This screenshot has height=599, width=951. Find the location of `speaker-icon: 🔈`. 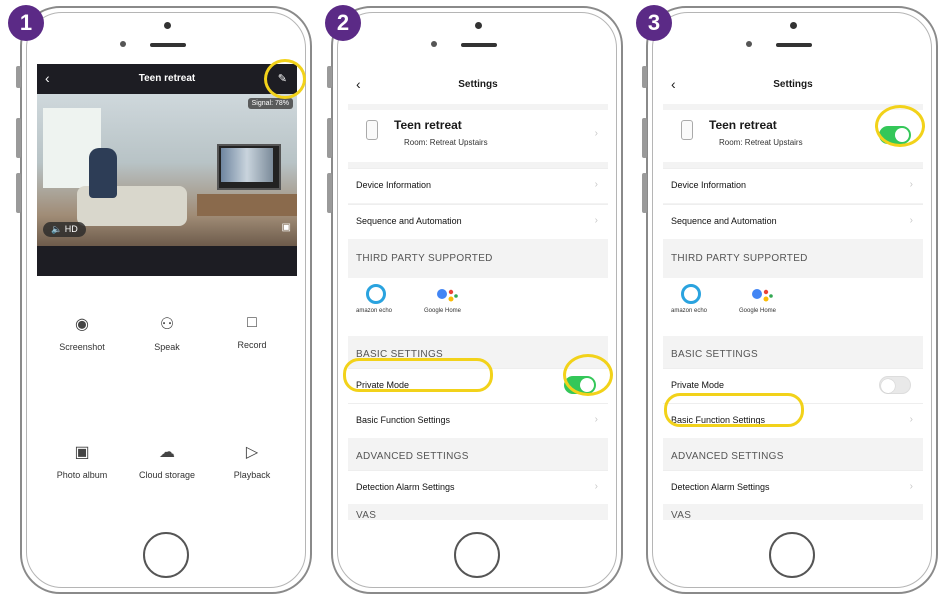

speaker-icon: 🔈 is located at coordinates (57, 229).